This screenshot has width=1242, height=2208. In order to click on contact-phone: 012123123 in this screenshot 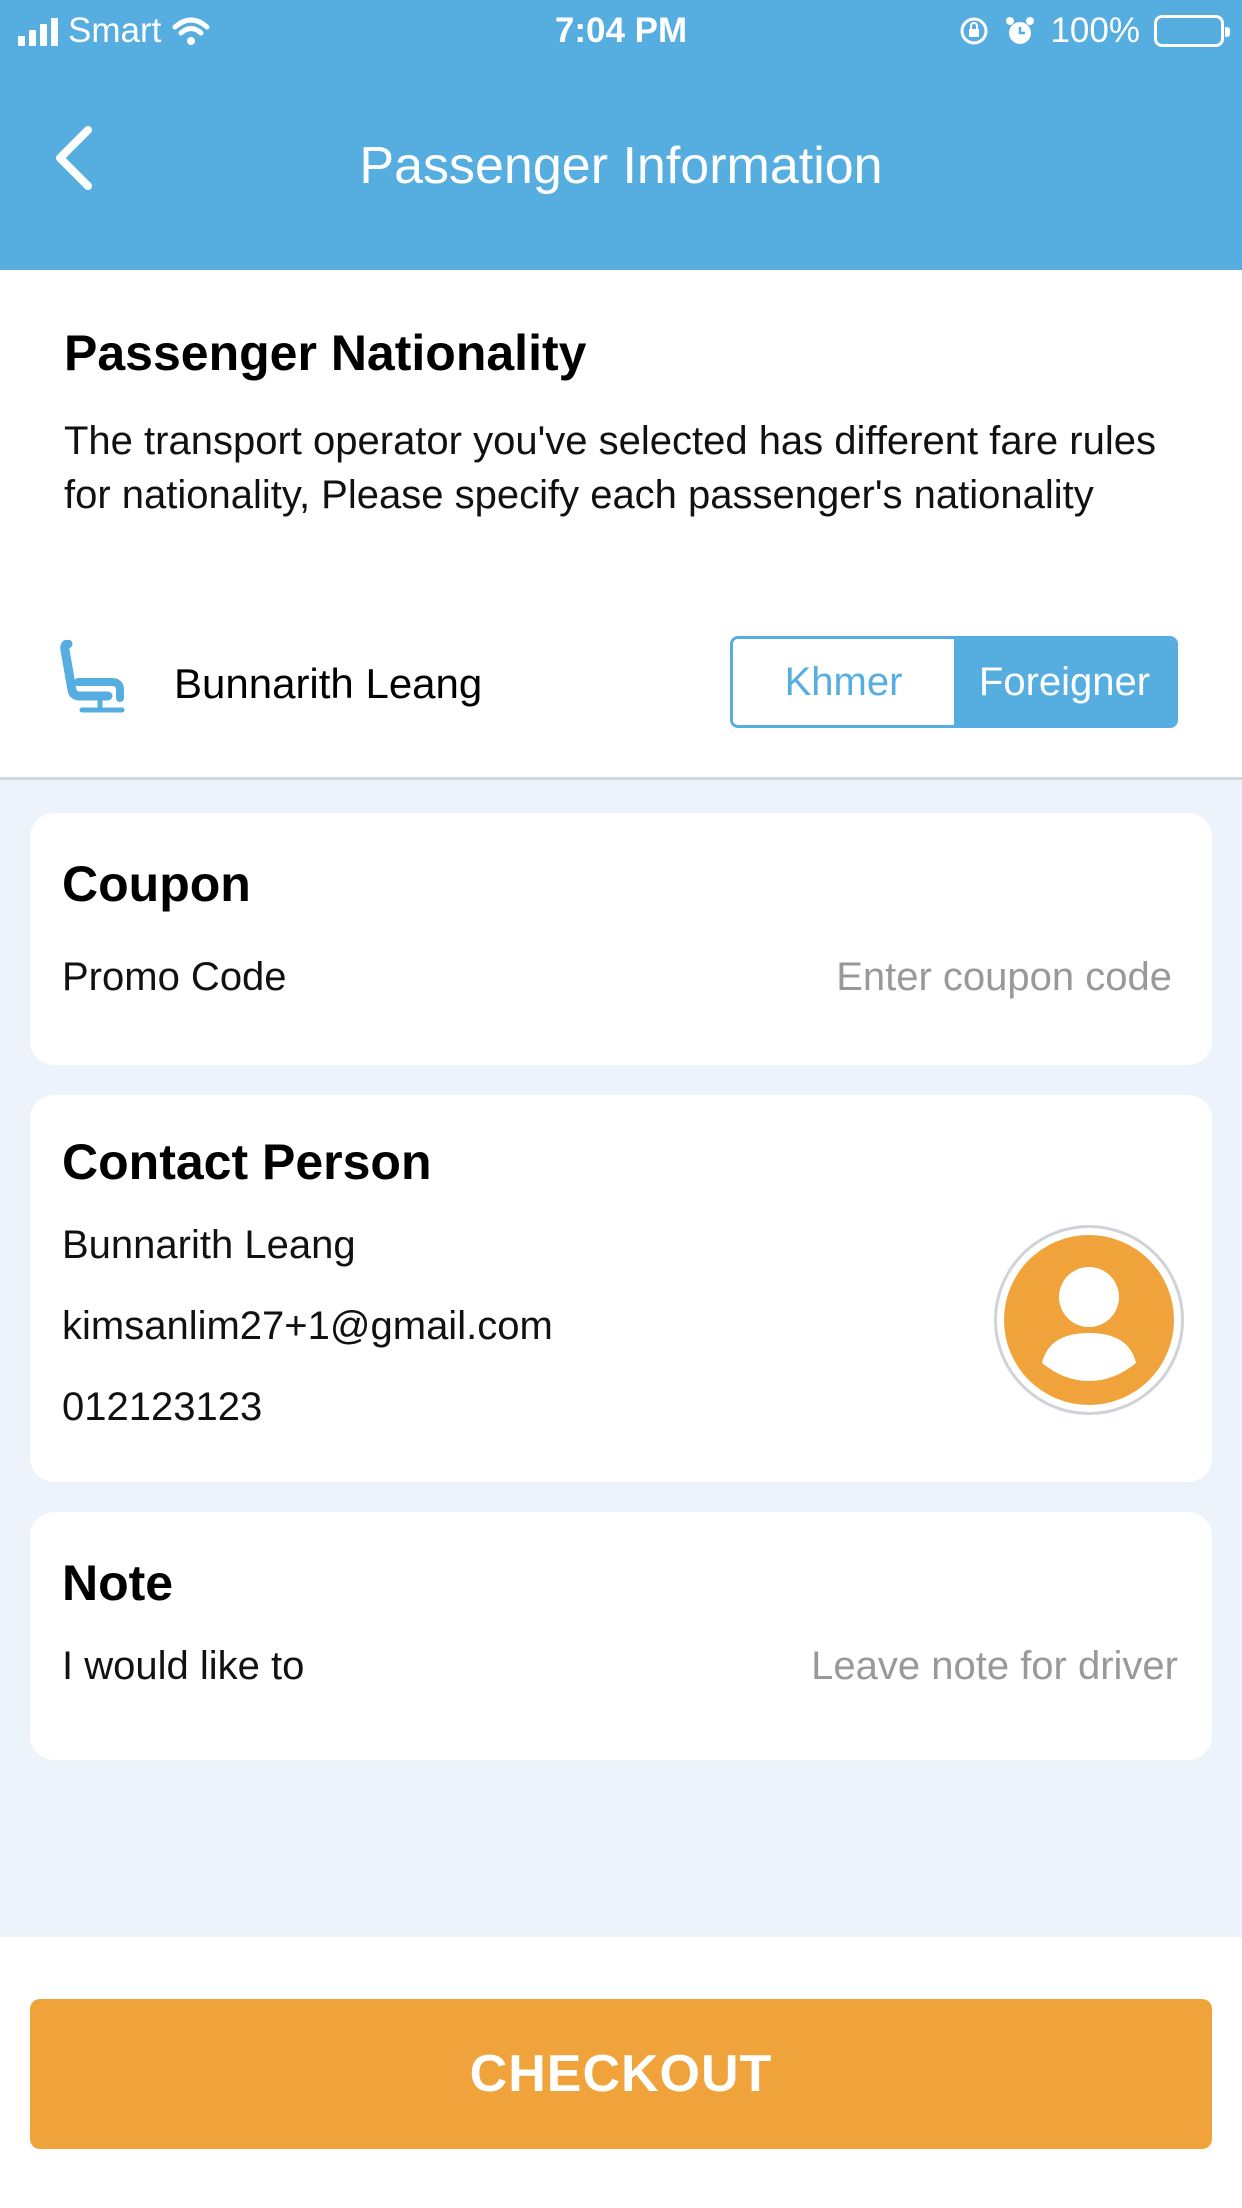, I will do `click(162, 1407)`.